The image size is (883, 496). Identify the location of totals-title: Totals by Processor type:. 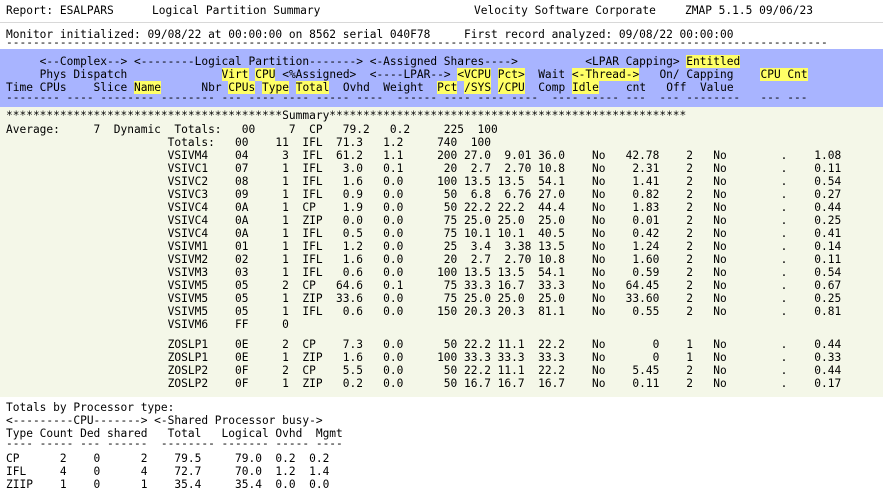
(90, 407).